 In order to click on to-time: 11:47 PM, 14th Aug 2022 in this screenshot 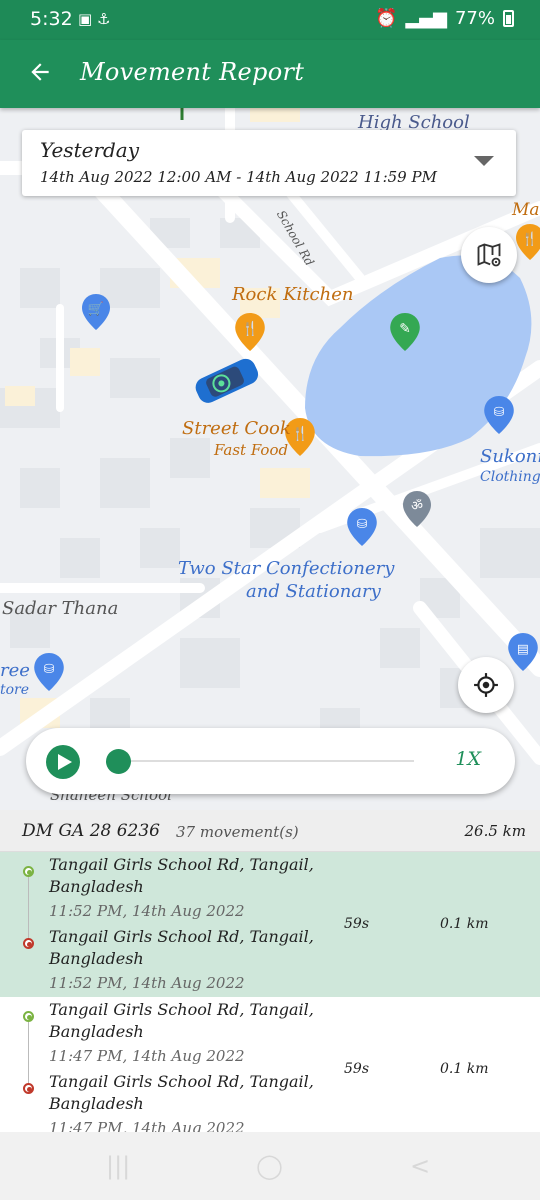, I will do `click(147, 1125)`.